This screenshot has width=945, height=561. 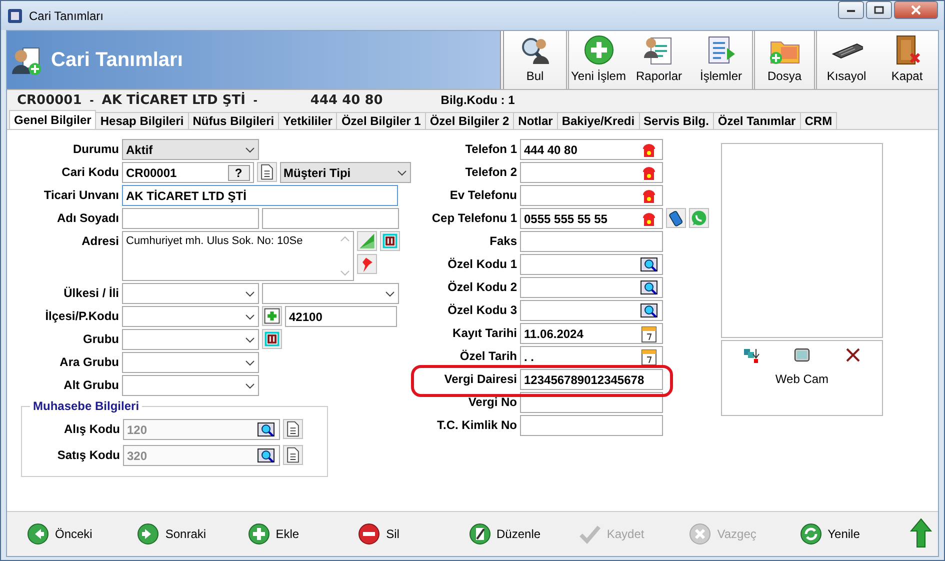 I want to click on input-field: 0555 555 55 55, so click(x=591, y=218).